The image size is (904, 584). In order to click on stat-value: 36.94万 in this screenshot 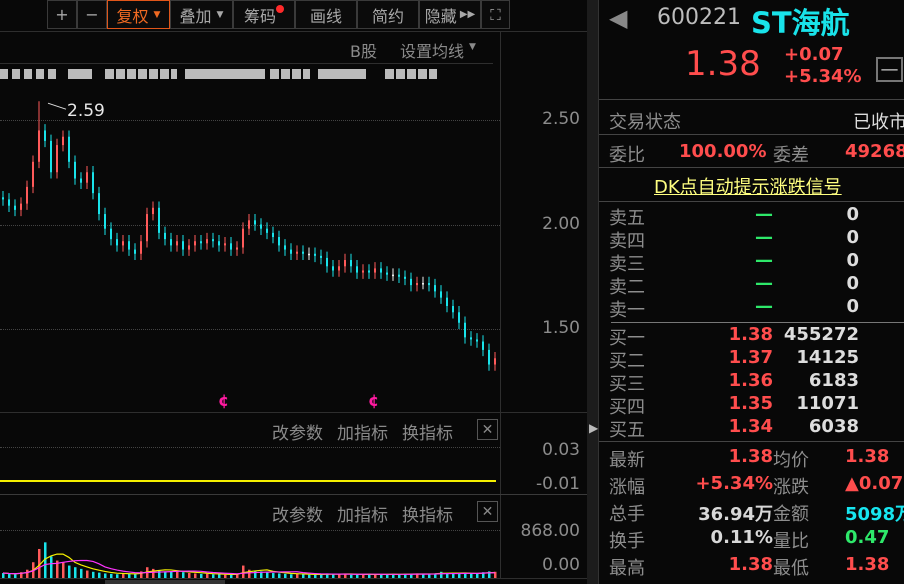, I will do `click(735, 514)`.